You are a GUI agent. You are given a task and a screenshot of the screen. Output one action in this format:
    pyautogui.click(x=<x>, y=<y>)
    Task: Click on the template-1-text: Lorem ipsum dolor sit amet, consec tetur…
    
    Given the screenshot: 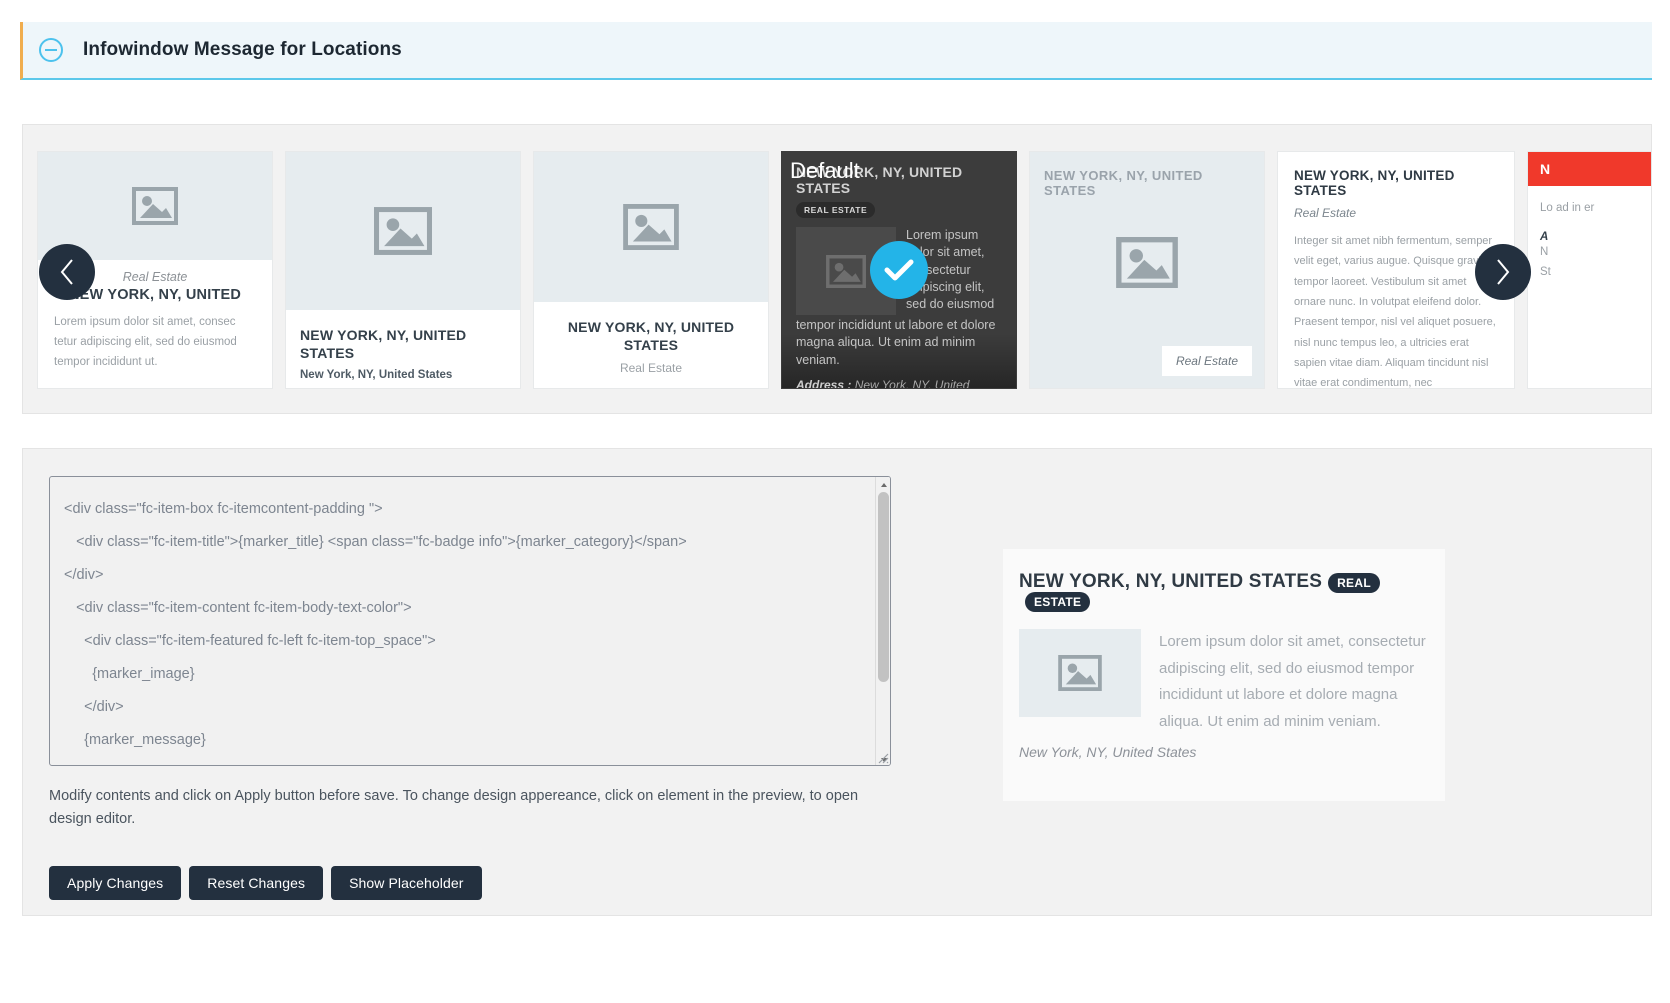 What is the action you would take?
    pyautogui.click(x=145, y=342)
    